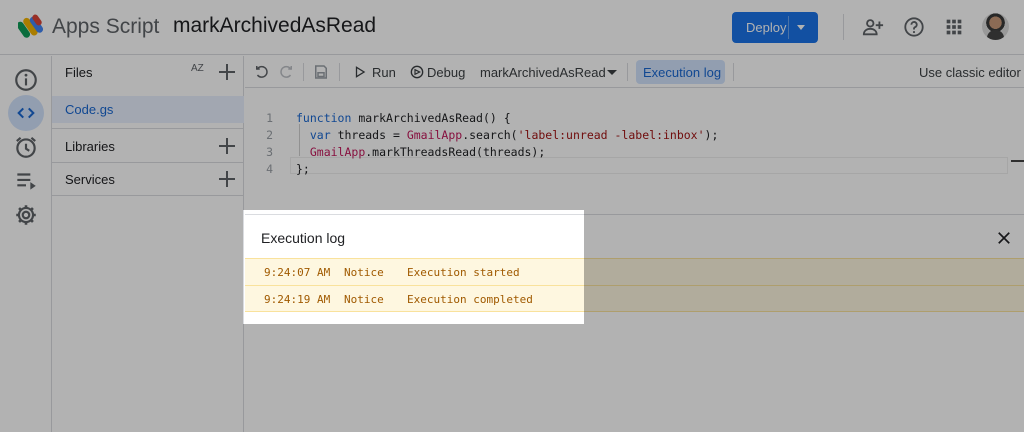 This screenshot has width=1024, height=432. What do you see at coordinates (470, 299) in the screenshot?
I see `log-message: Execution completed` at bounding box center [470, 299].